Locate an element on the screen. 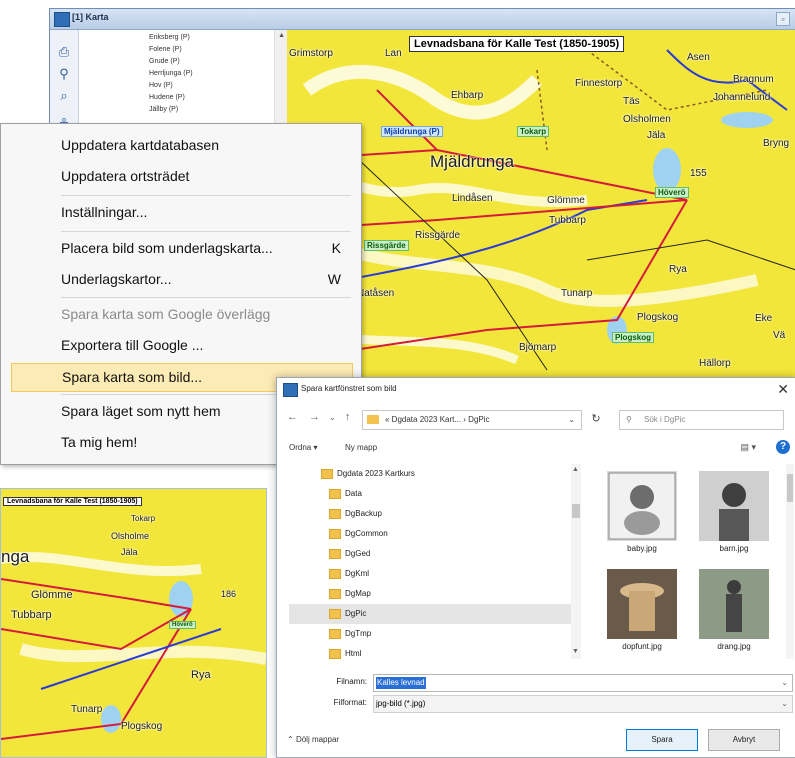 The width and height of the screenshot is (795, 758). place-name: Tunarp is located at coordinates (577, 293).